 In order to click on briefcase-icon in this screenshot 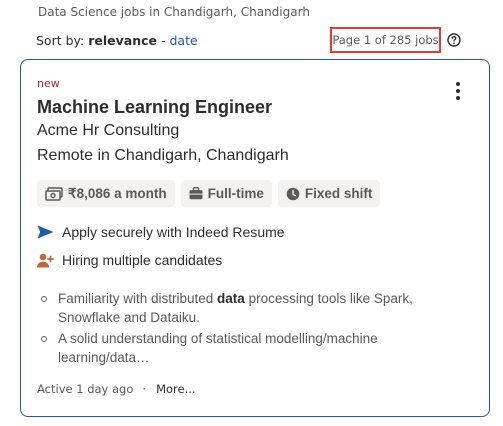, I will do `click(196, 193)`.